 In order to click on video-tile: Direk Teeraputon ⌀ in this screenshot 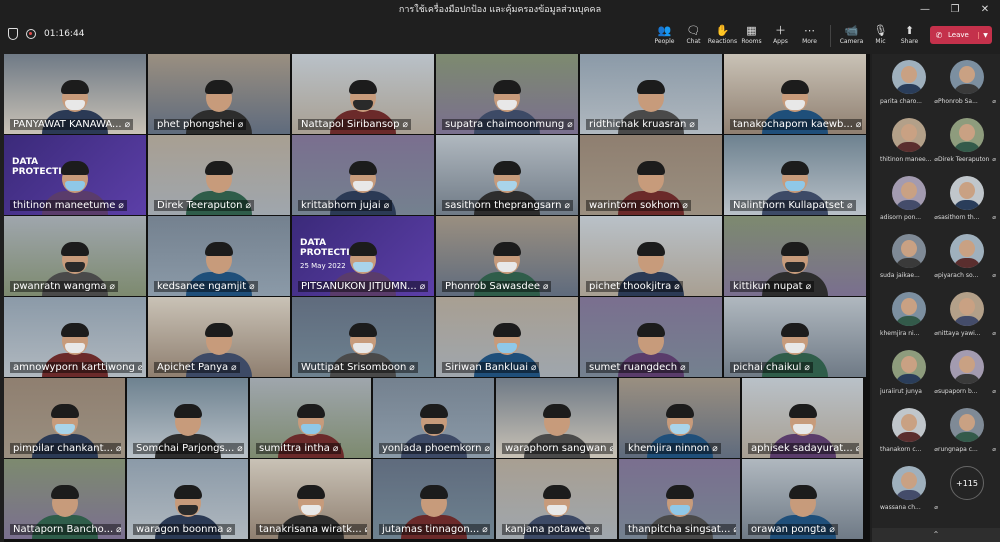, I will do `click(219, 175)`.